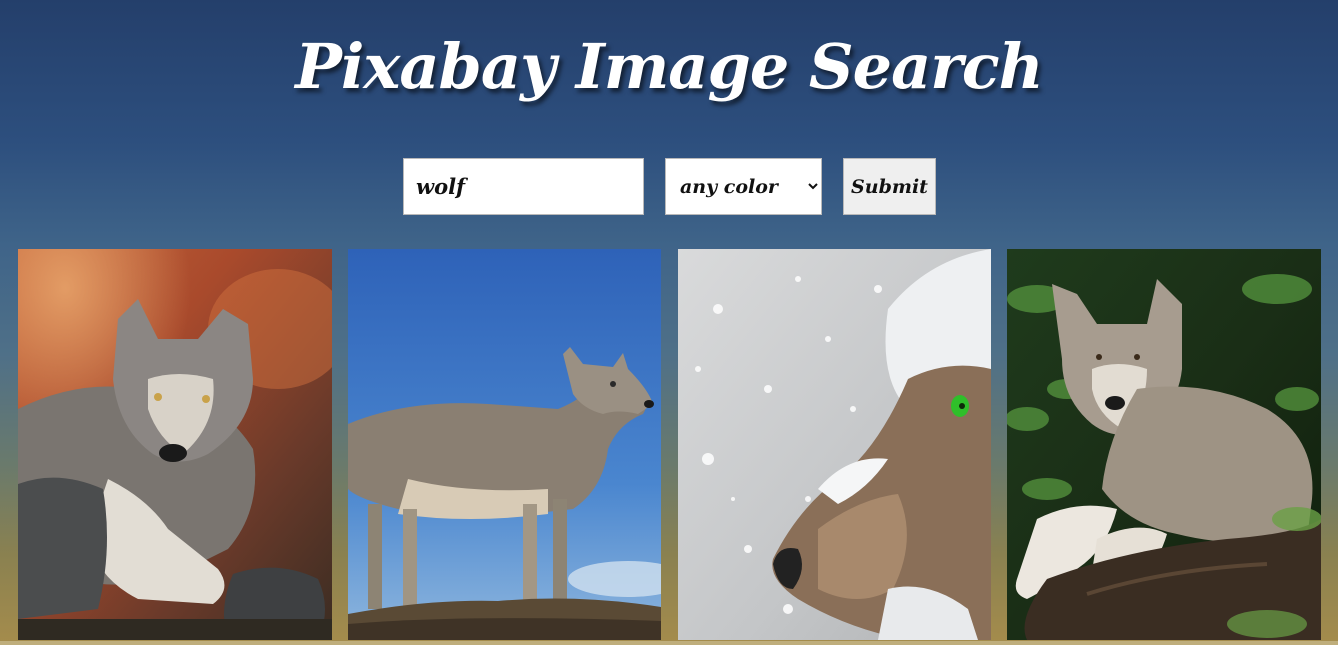 This screenshot has width=1338, height=645. Describe the element at coordinates (669, 66) in the screenshot. I see `page-title: Pixabay Image Search` at that location.